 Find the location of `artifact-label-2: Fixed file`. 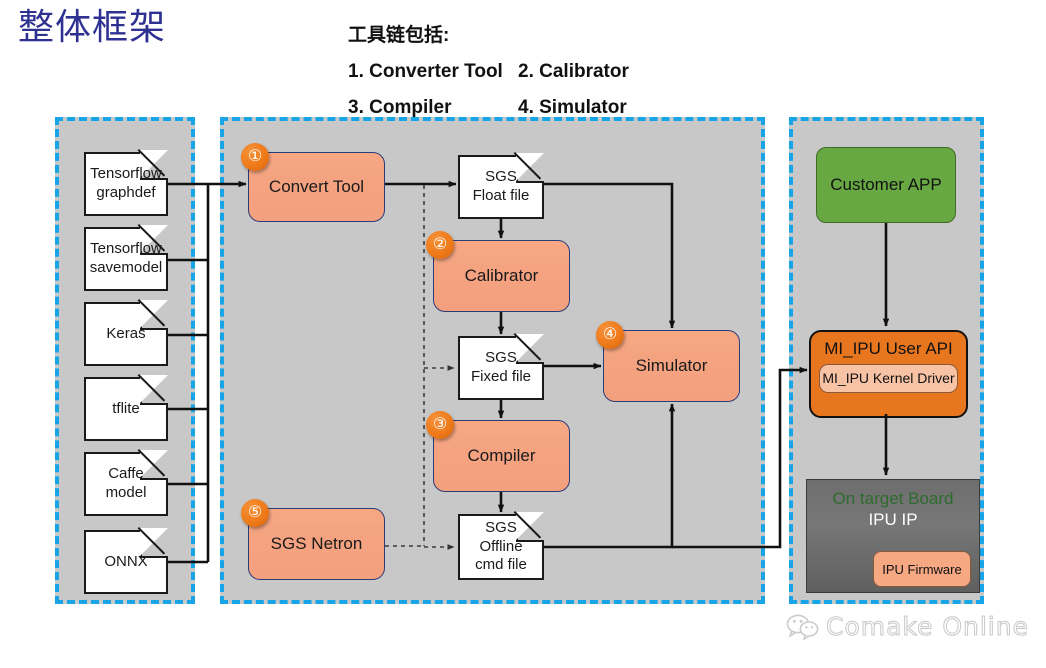

artifact-label-2: Fixed file is located at coordinates (501, 376).